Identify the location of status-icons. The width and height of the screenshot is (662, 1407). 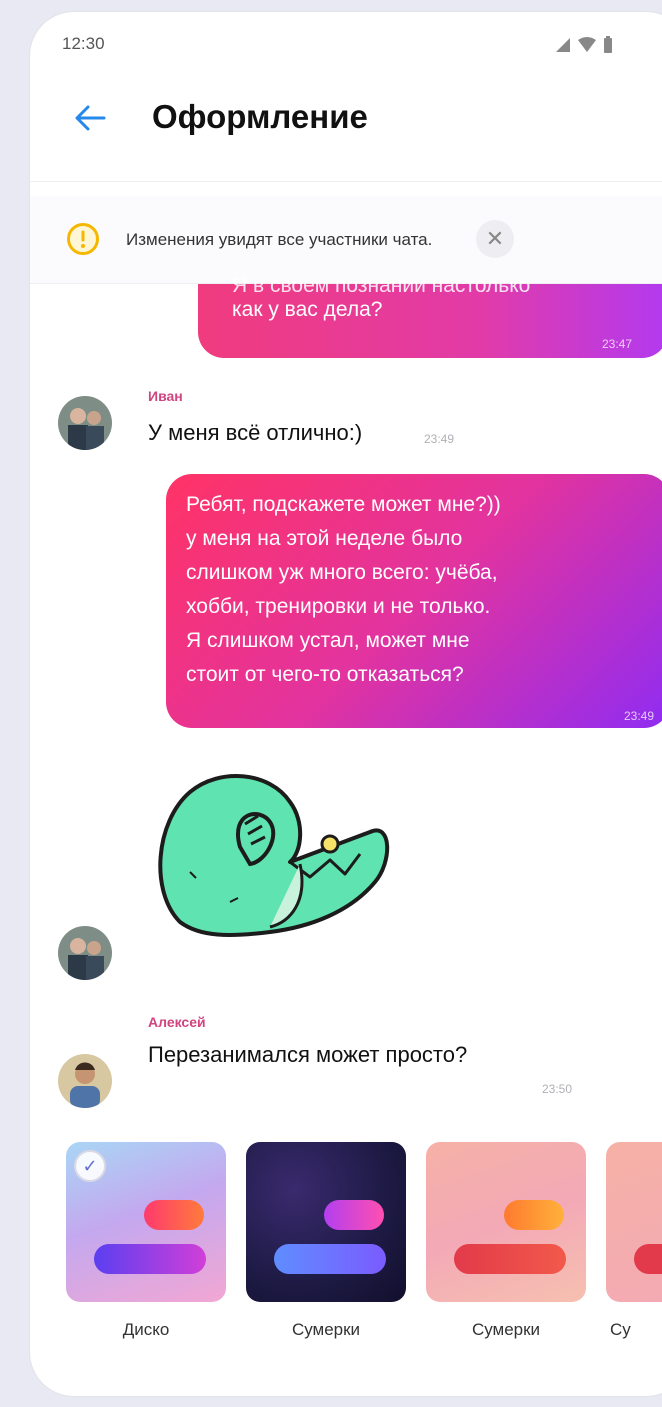
(584, 45).